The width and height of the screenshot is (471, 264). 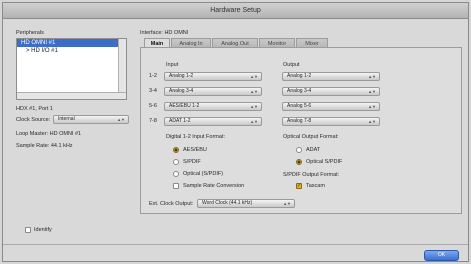 I want to click on peripherals-horizontal-scrollbar, so click(x=71, y=95).